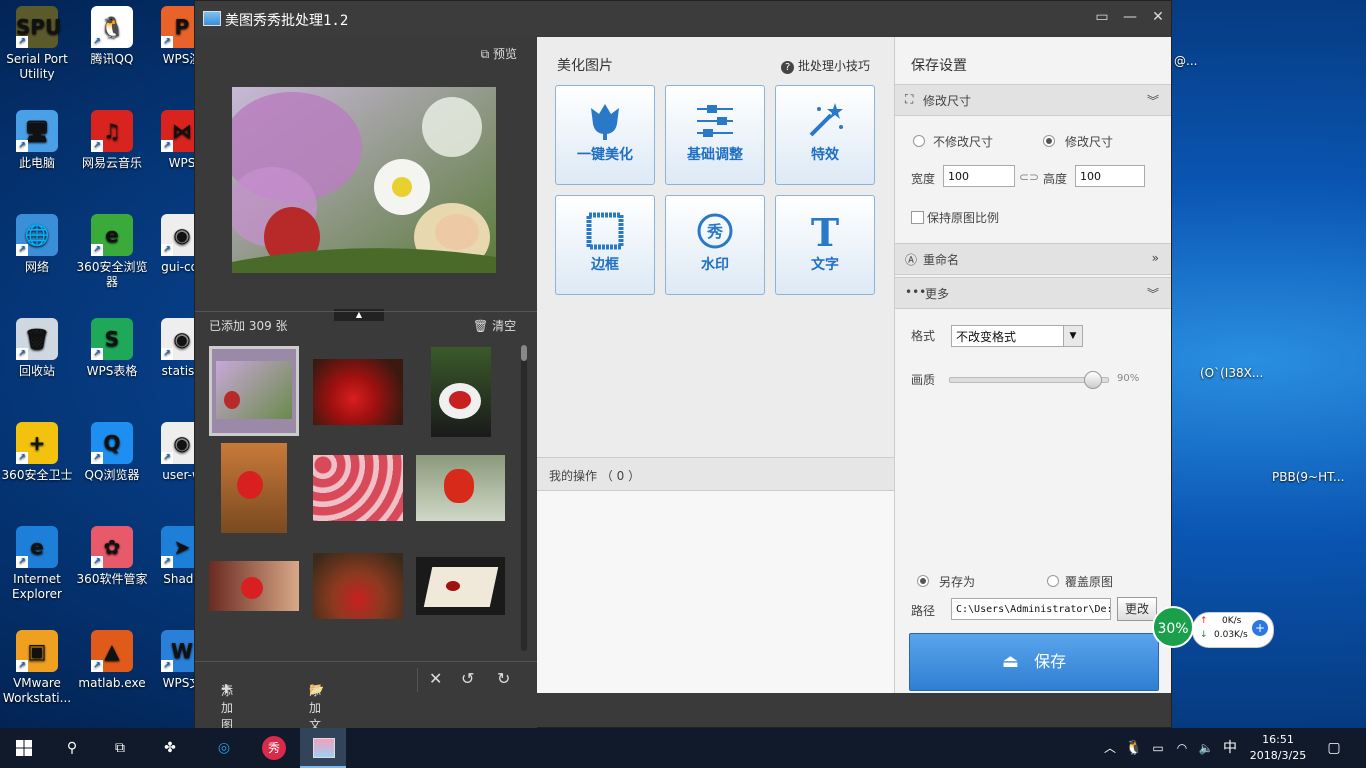 The height and width of the screenshot is (768, 1366). What do you see at coordinates (212, 18) in the screenshot?
I see `app-icon` at bounding box center [212, 18].